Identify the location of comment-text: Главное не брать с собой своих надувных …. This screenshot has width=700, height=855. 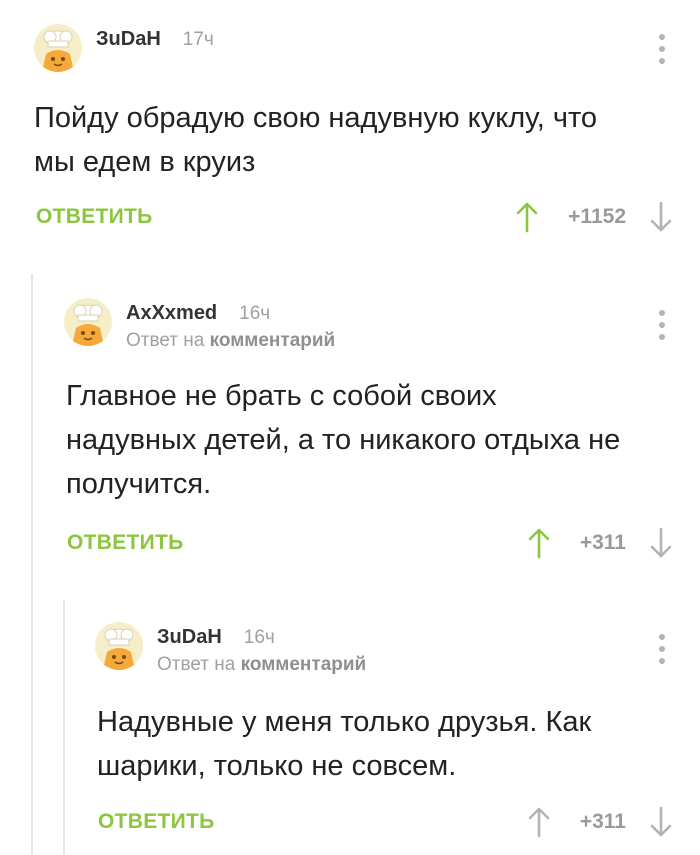
(343, 440).